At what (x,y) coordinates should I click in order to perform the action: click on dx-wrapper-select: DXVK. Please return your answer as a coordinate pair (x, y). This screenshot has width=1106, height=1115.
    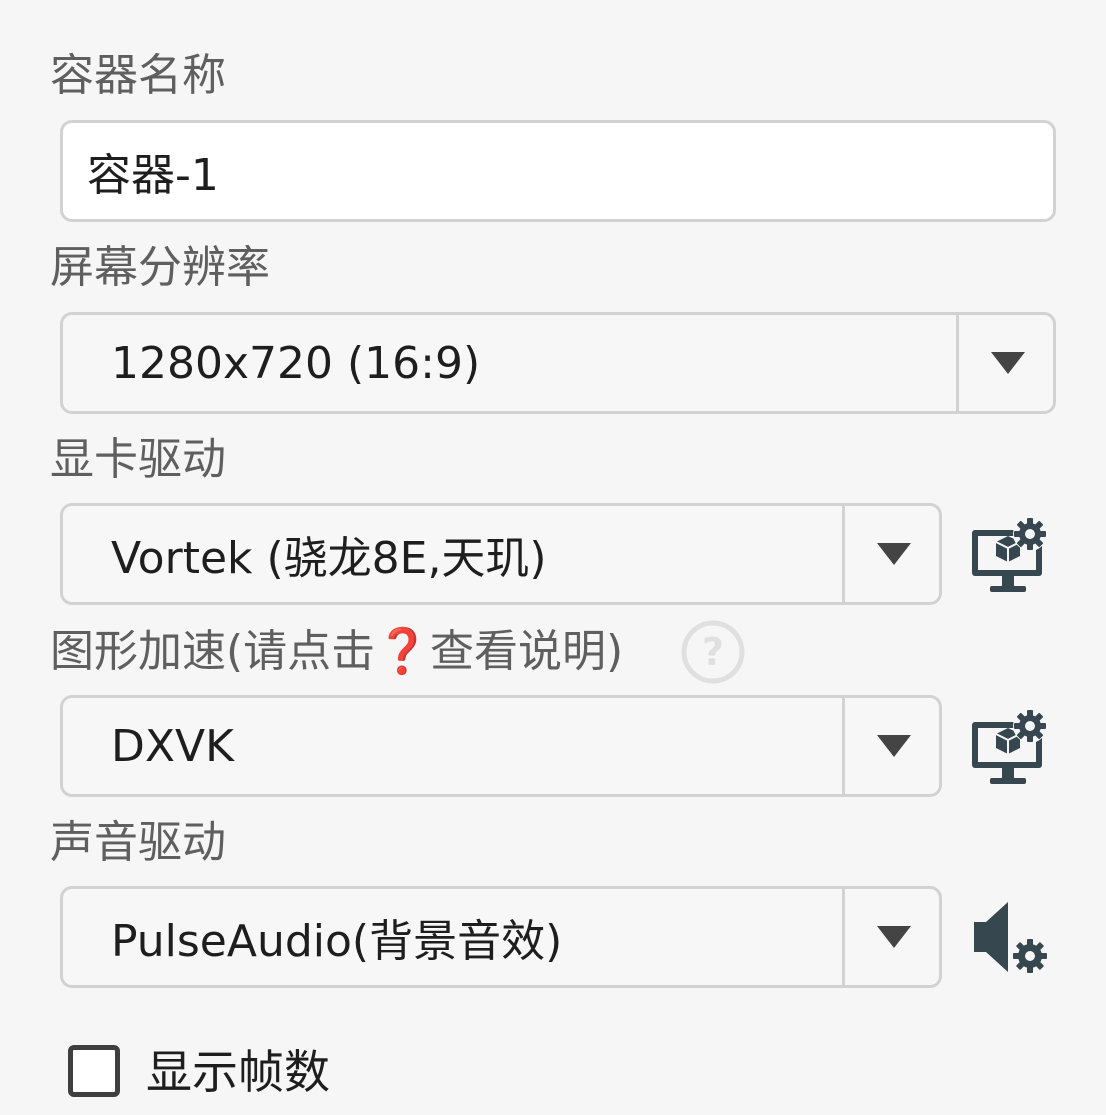
    Looking at the image, I should click on (501, 746).